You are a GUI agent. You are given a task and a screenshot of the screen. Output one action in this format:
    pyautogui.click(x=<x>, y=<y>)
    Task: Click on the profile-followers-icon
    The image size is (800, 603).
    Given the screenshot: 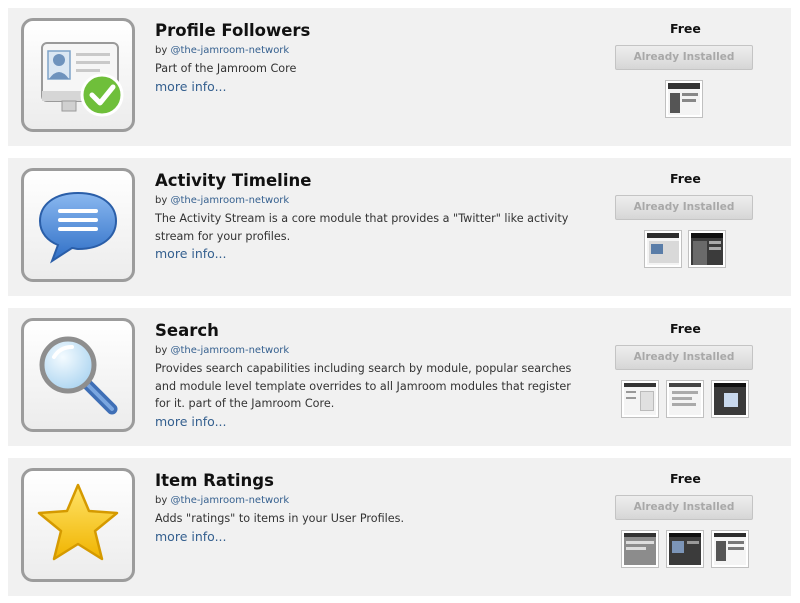 What is the action you would take?
    pyautogui.click(x=82, y=79)
    